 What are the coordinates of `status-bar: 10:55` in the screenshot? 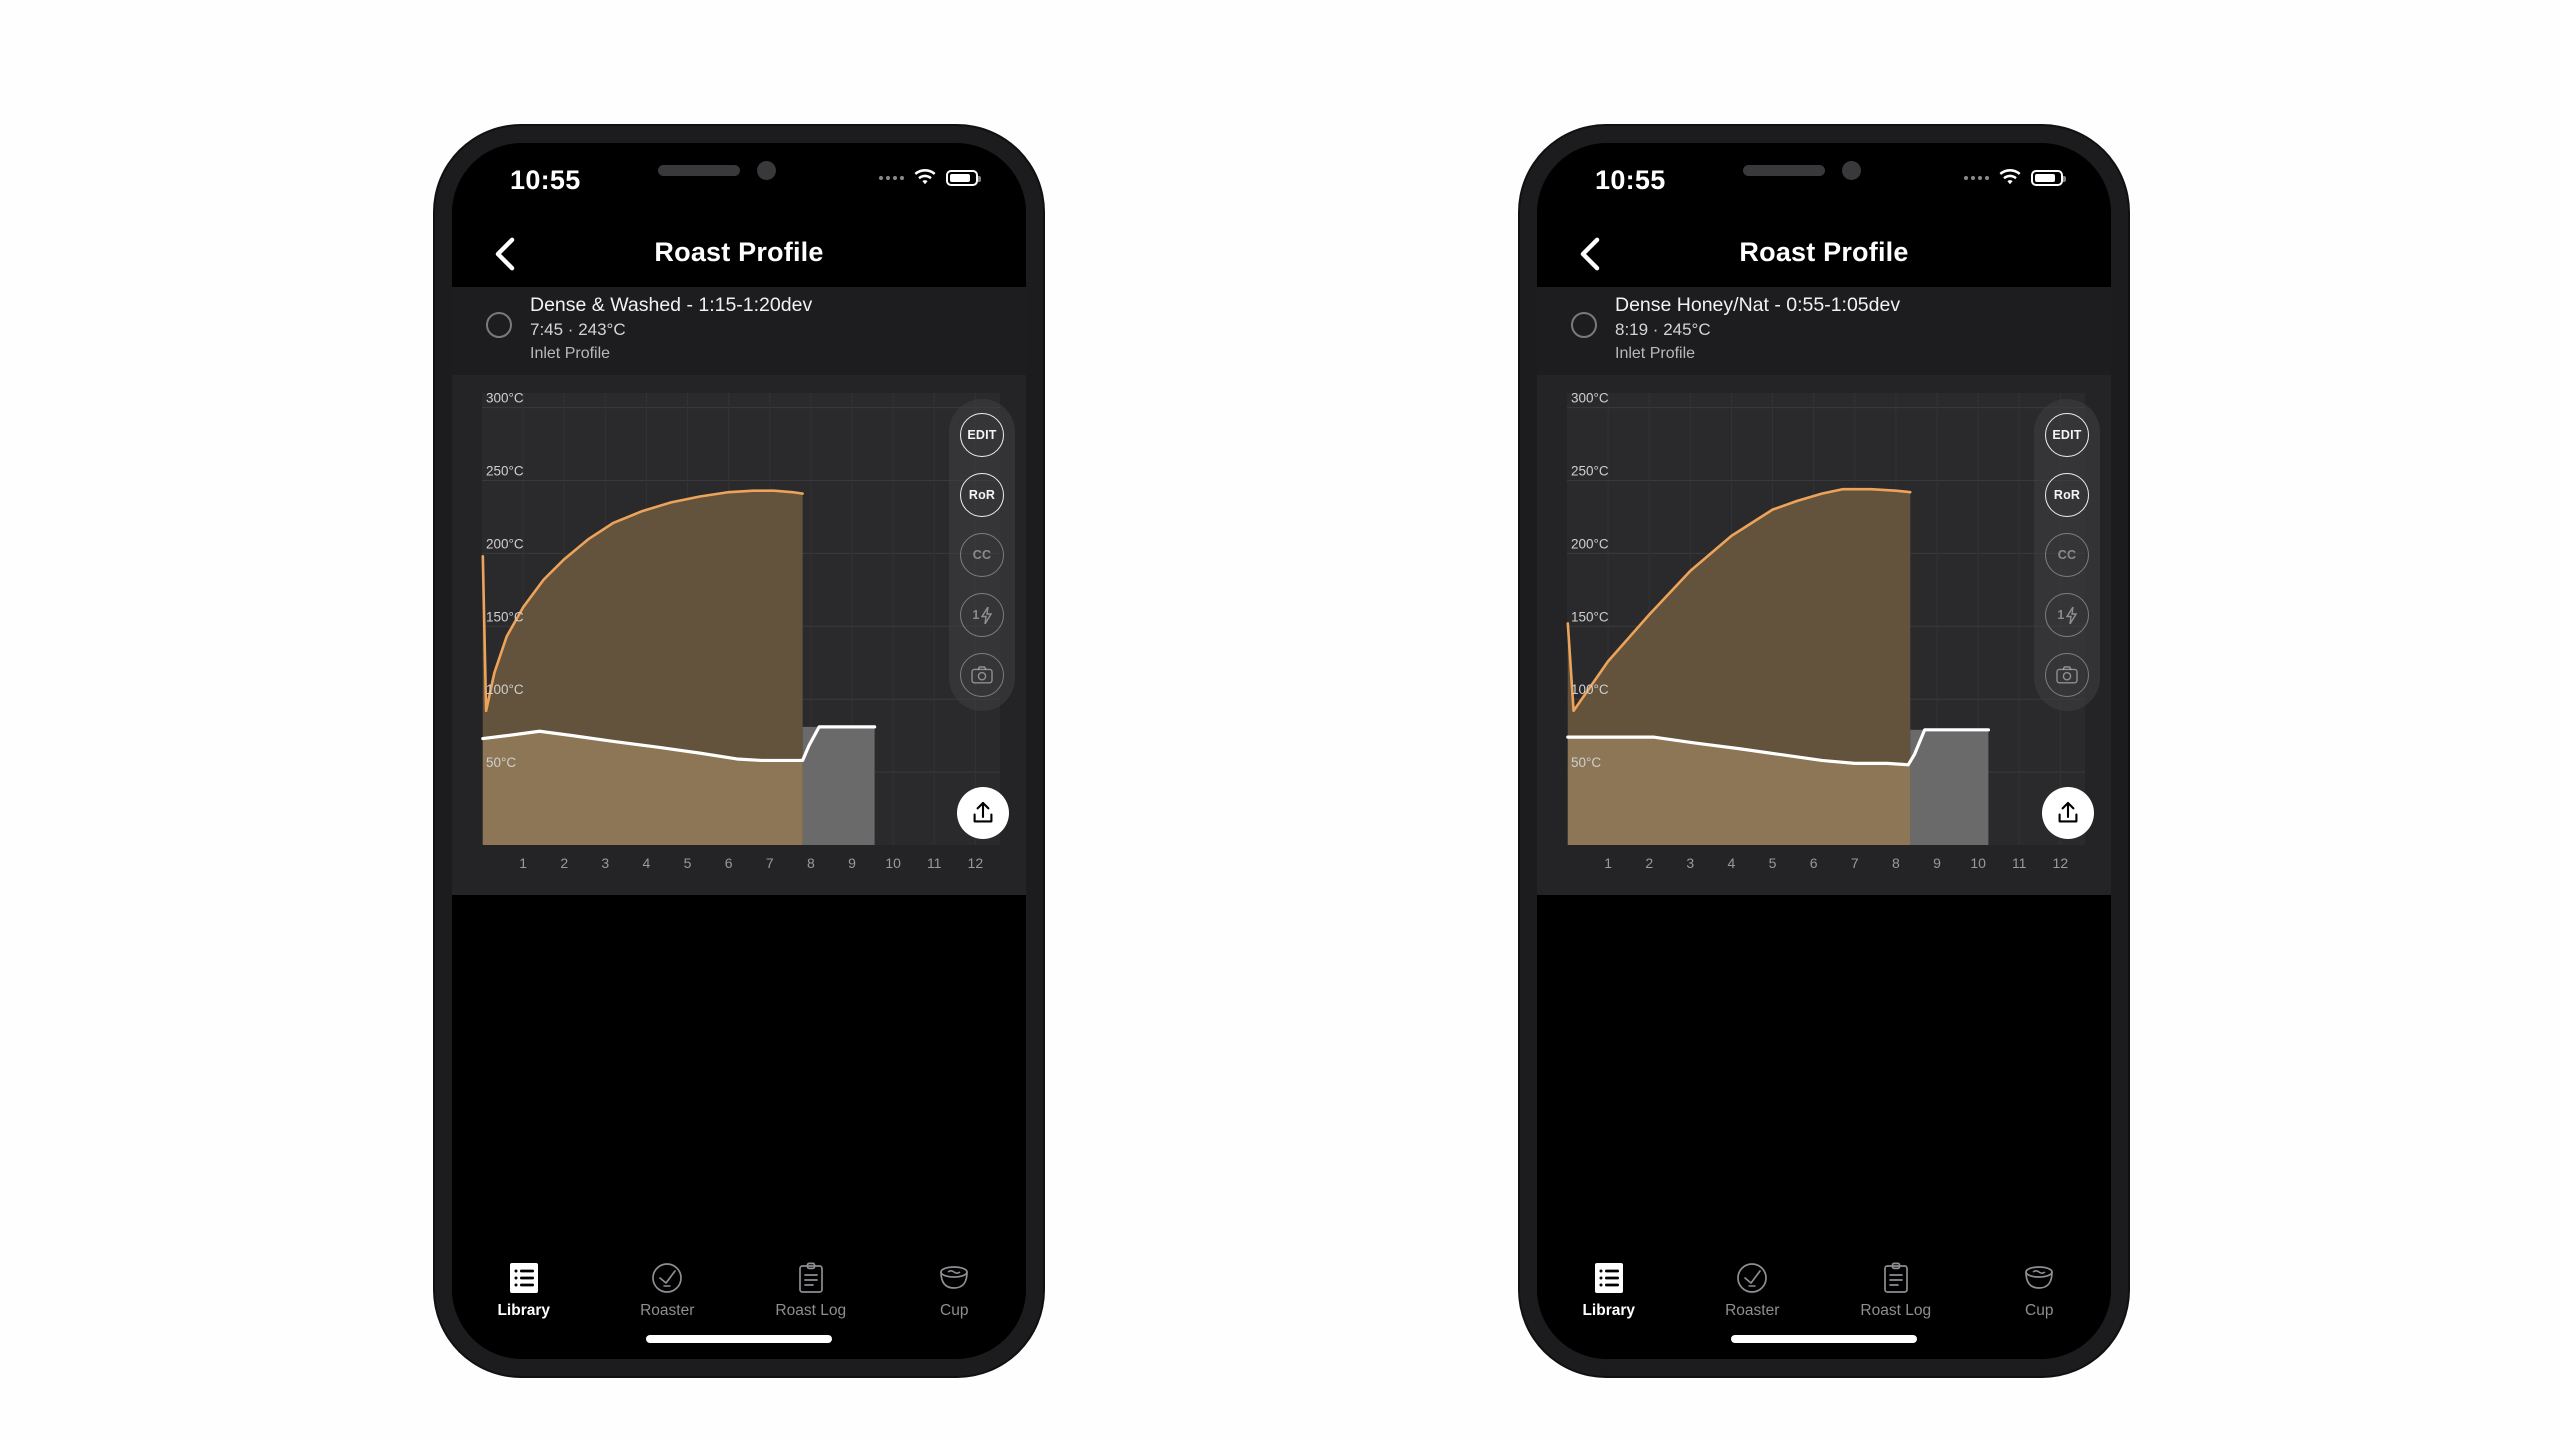 It's located at (739, 182).